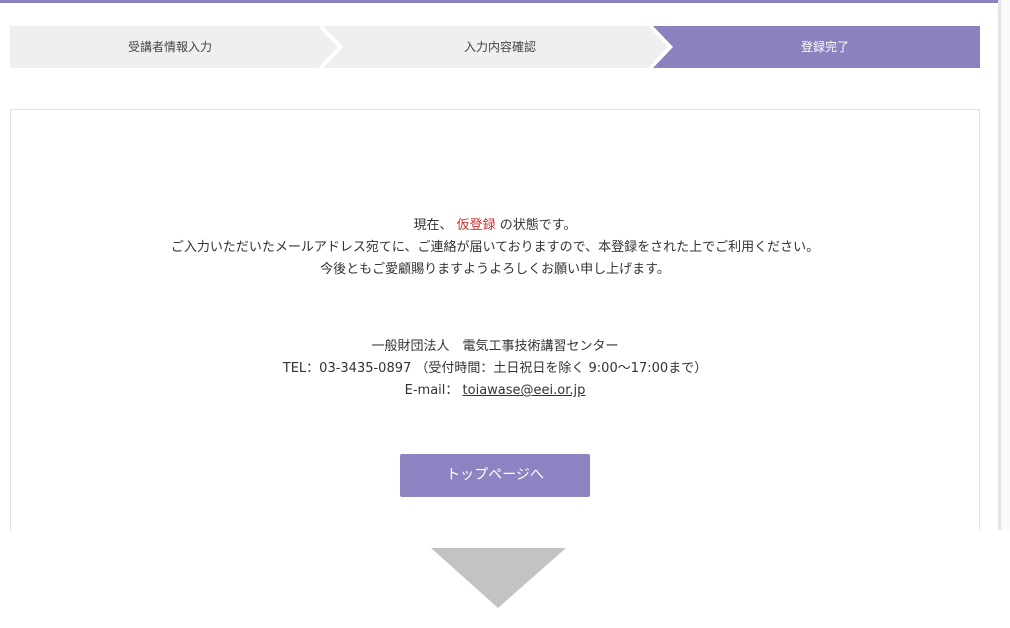 Image resolution: width=1010 pixels, height=628 pixels. What do you see at coordinates (495, 475) in the screenshot?
I see `top-page-button: トップページへ` at bounding box center [495, 475].